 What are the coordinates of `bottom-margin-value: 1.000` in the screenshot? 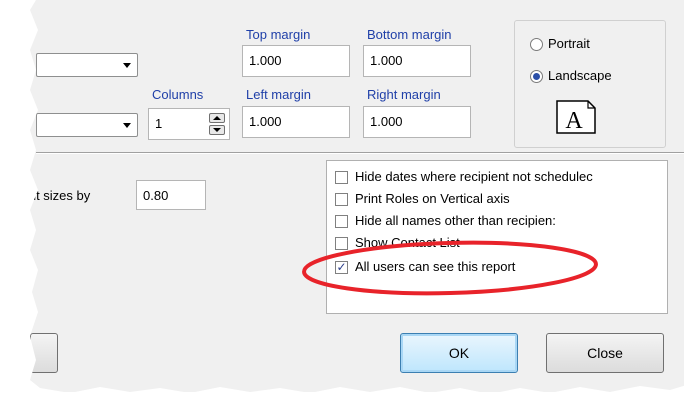 It's located at (386, 60).